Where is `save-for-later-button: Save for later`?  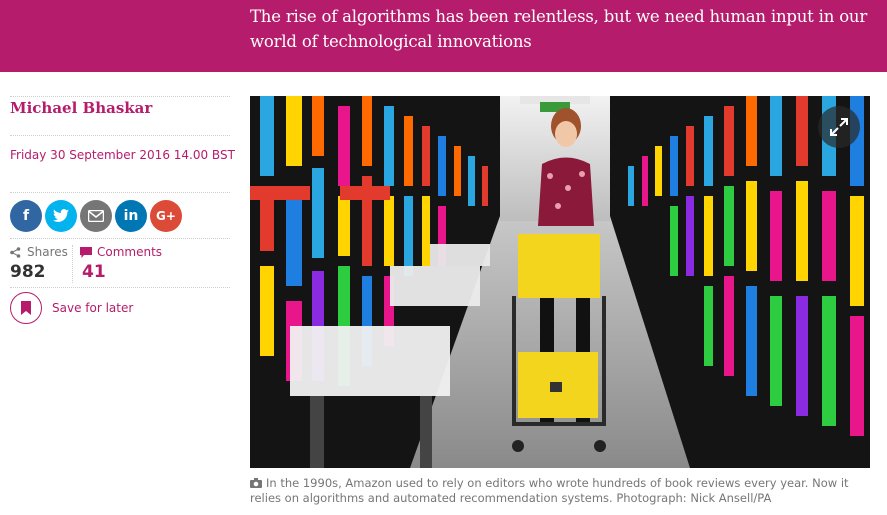 save-for-later-button: Save for later is located at coordinates (71, 308).